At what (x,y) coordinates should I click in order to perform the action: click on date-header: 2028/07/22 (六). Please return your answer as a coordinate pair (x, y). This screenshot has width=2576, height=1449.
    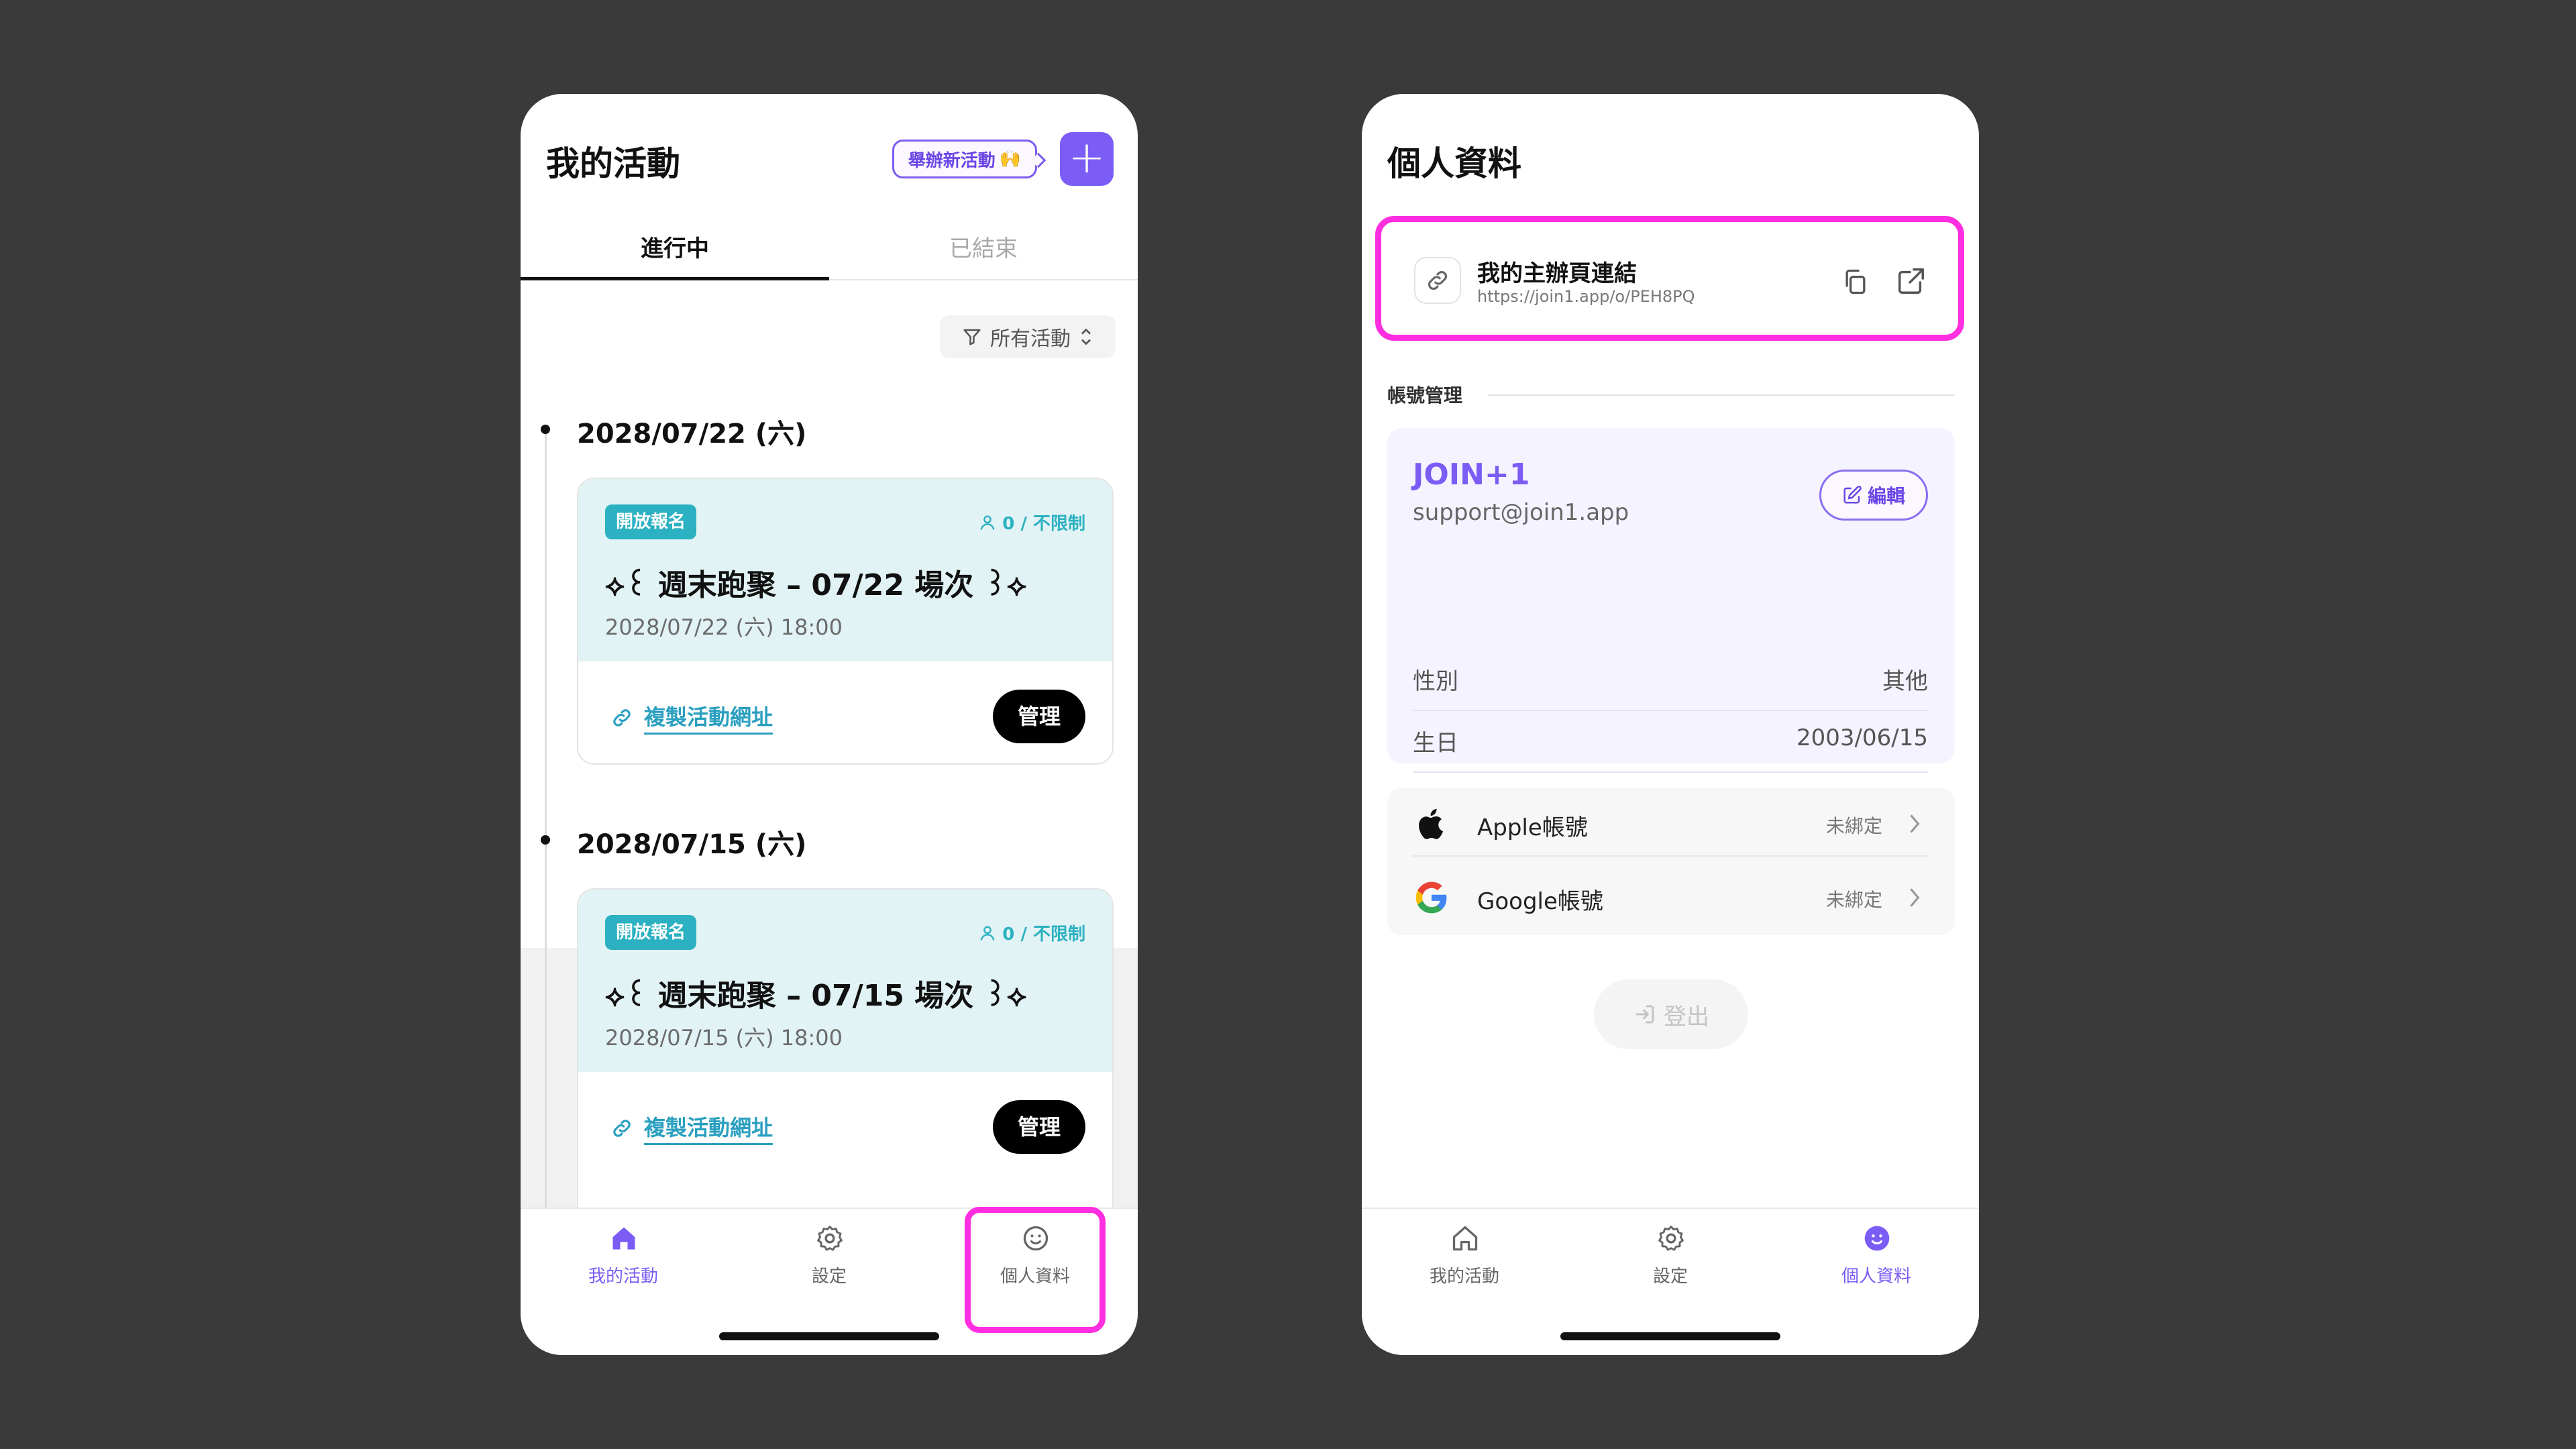
    Looking at the image, I should click on (692, 434).